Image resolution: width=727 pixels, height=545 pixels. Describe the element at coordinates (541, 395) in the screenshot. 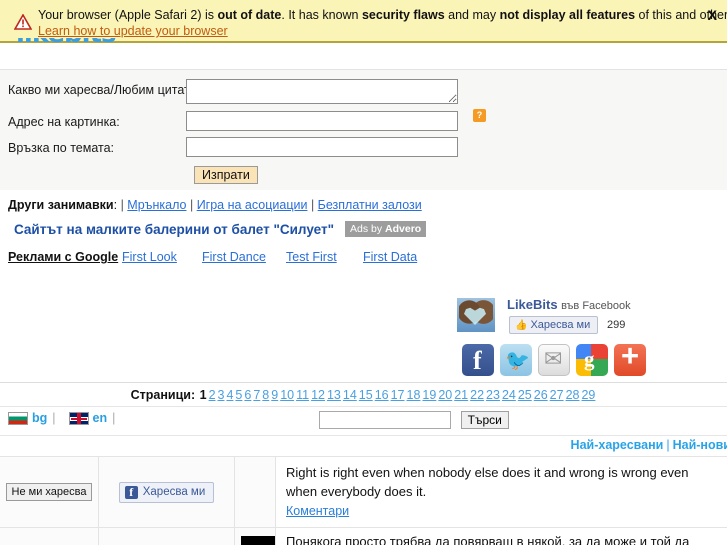

I see `page-link-26: 26` at that location.